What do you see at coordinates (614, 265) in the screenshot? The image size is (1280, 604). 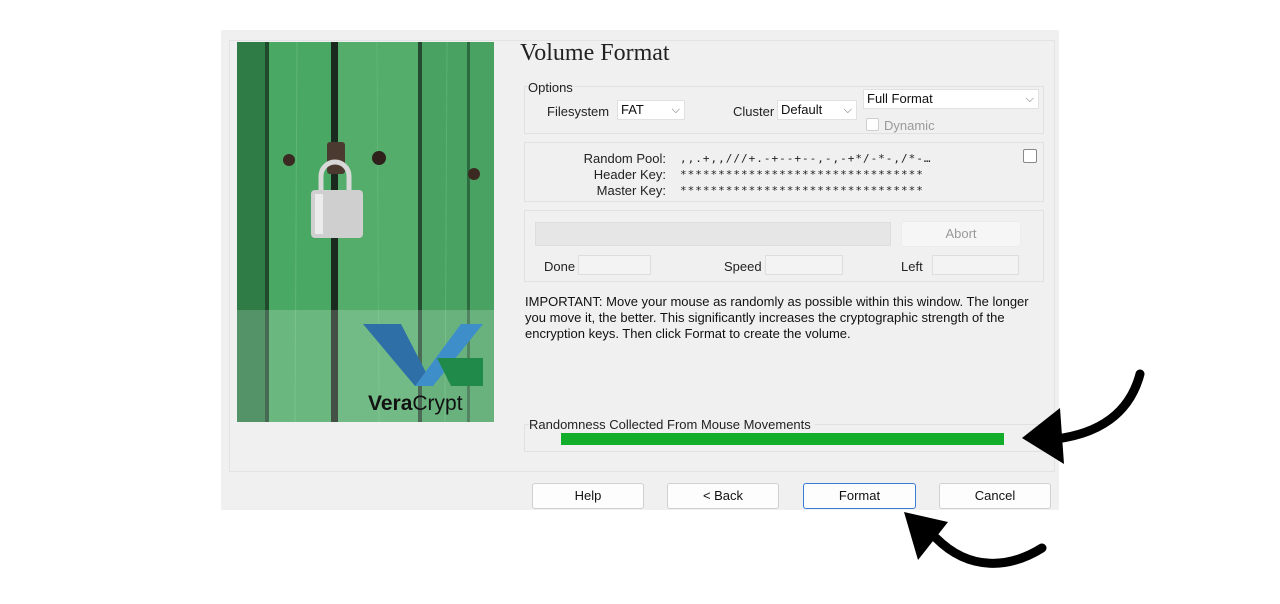 I see `done-field` at bounding box center [614, 265].